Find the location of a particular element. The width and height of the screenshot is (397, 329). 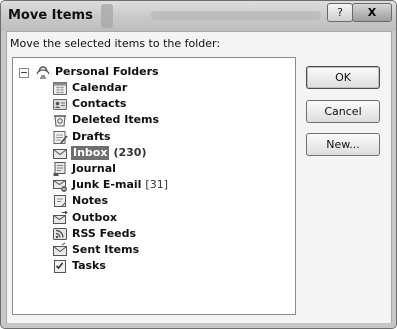

tree-item-label: Notes is located at coordinates (90, 200).